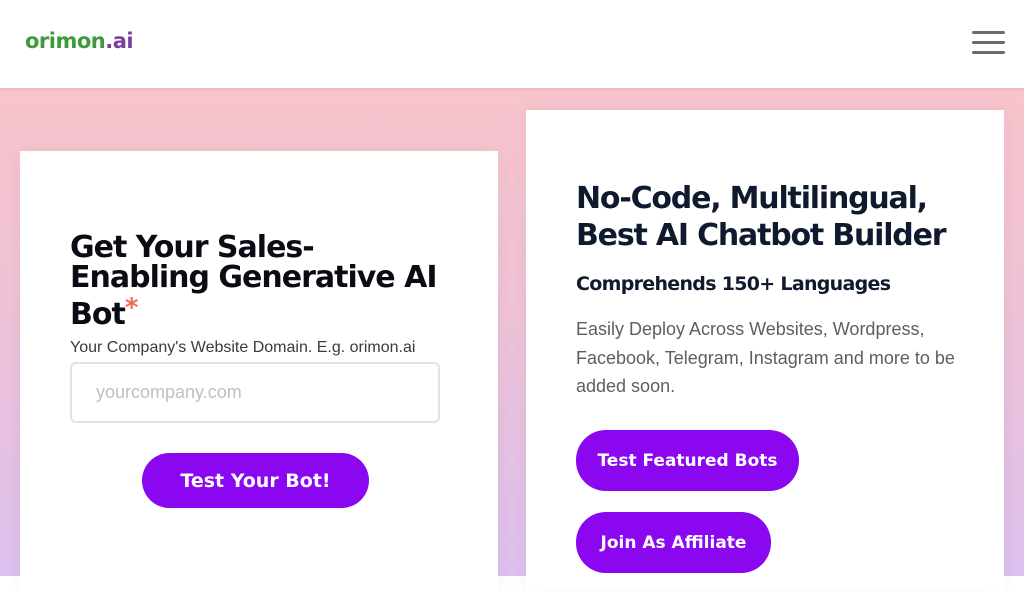 This screenshot has width=1024, height=591. I want to click on test-featured-bots-button: Test Featured Bots, so click(687, 460).